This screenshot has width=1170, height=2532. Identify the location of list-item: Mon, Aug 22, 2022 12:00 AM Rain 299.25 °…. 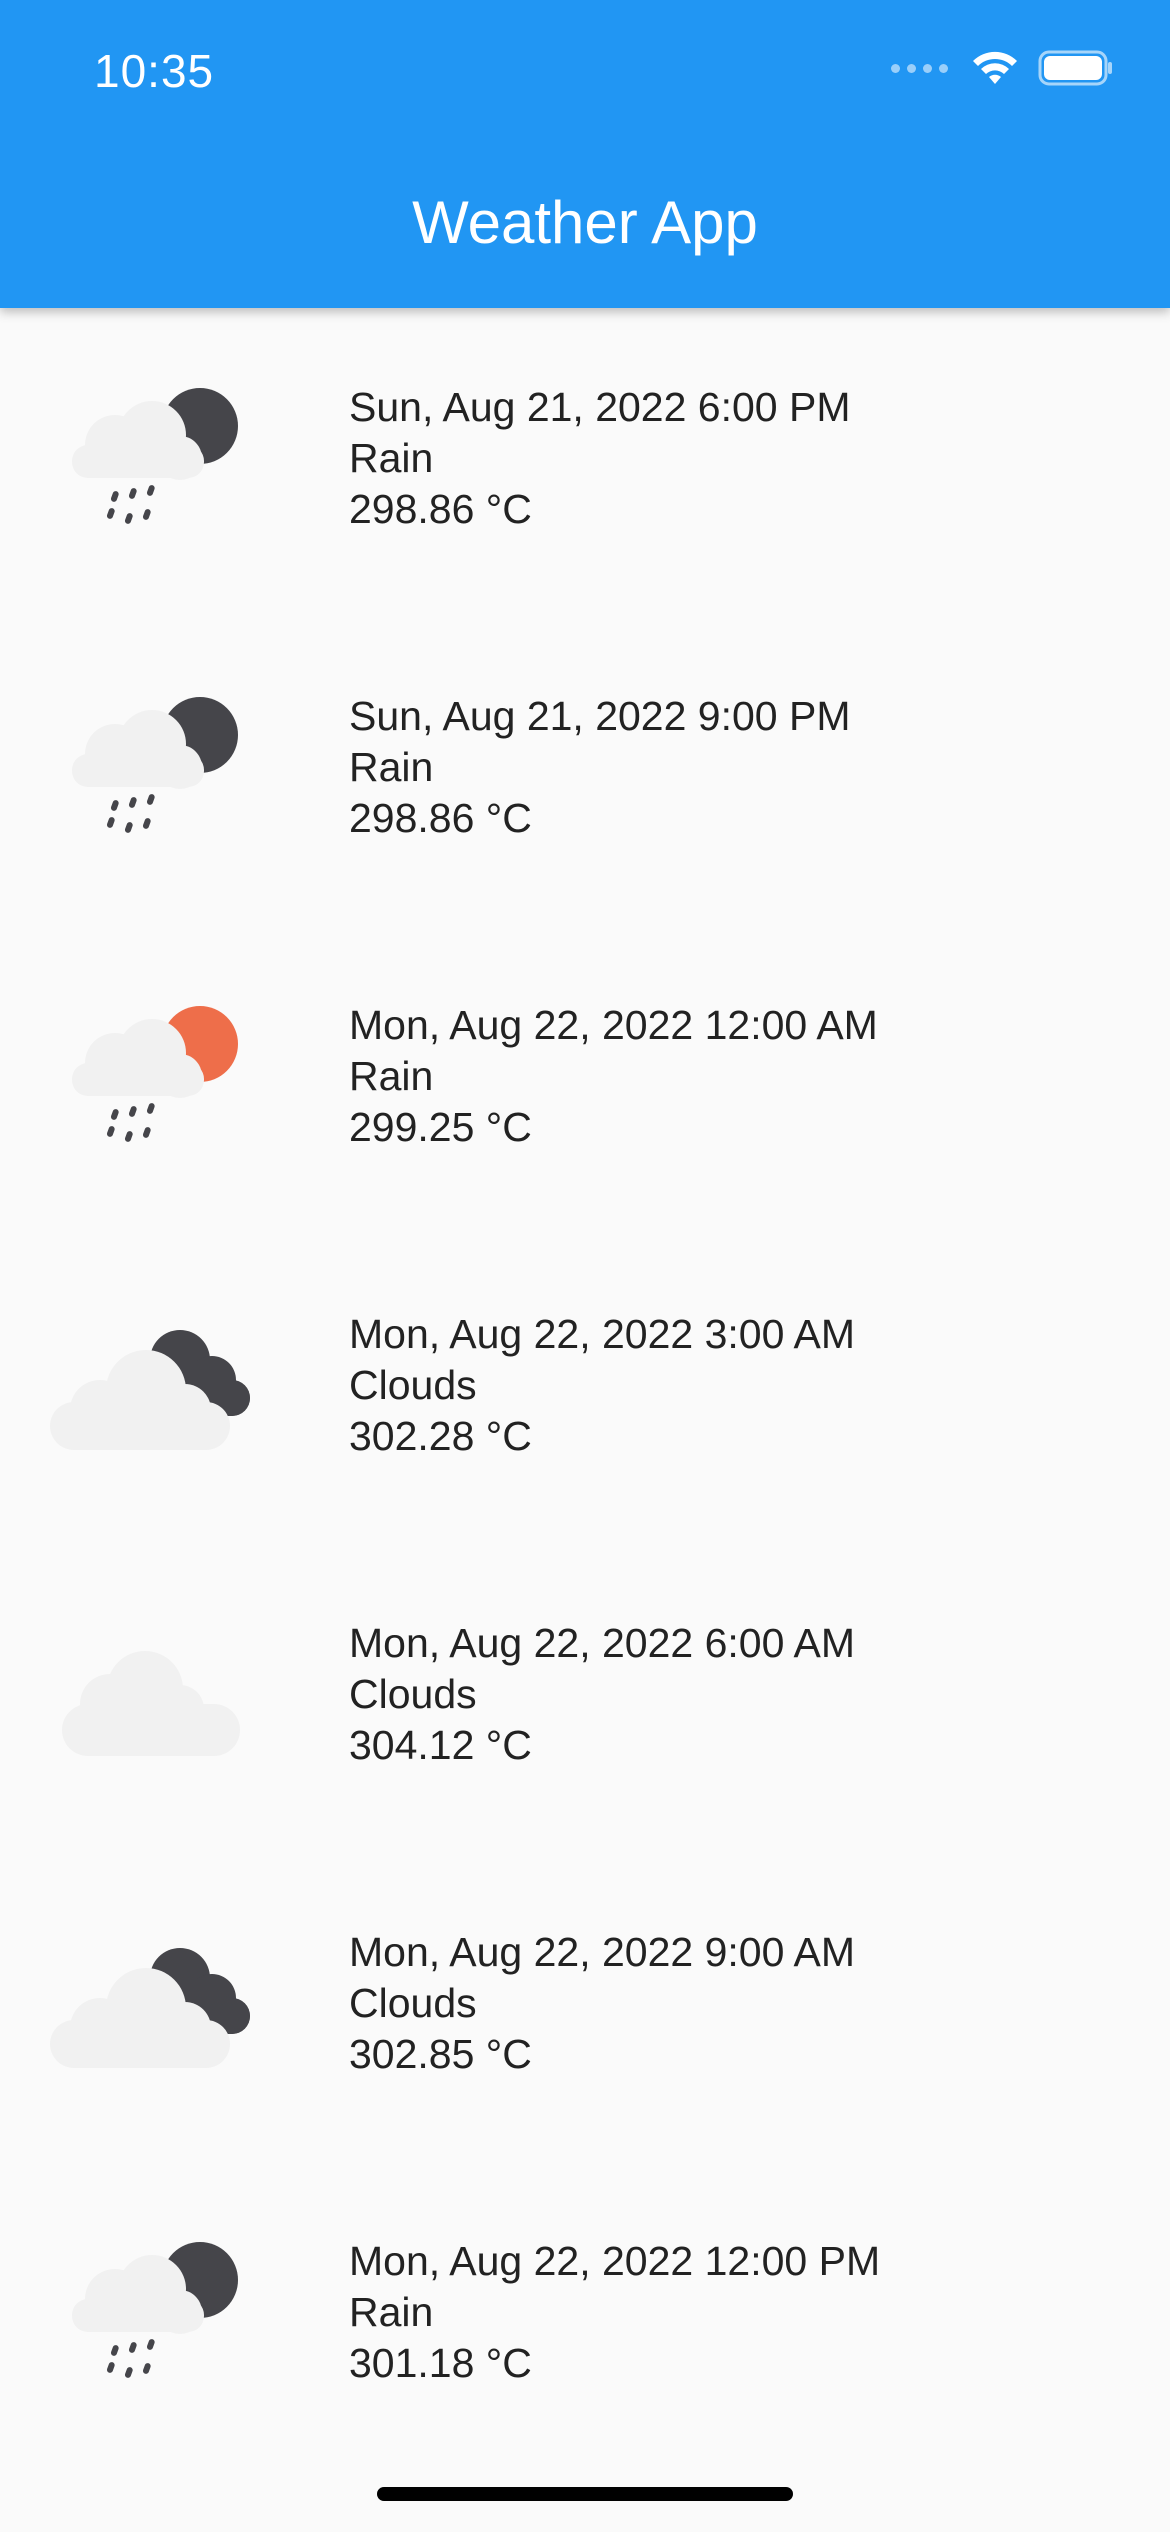
(585, 1080).